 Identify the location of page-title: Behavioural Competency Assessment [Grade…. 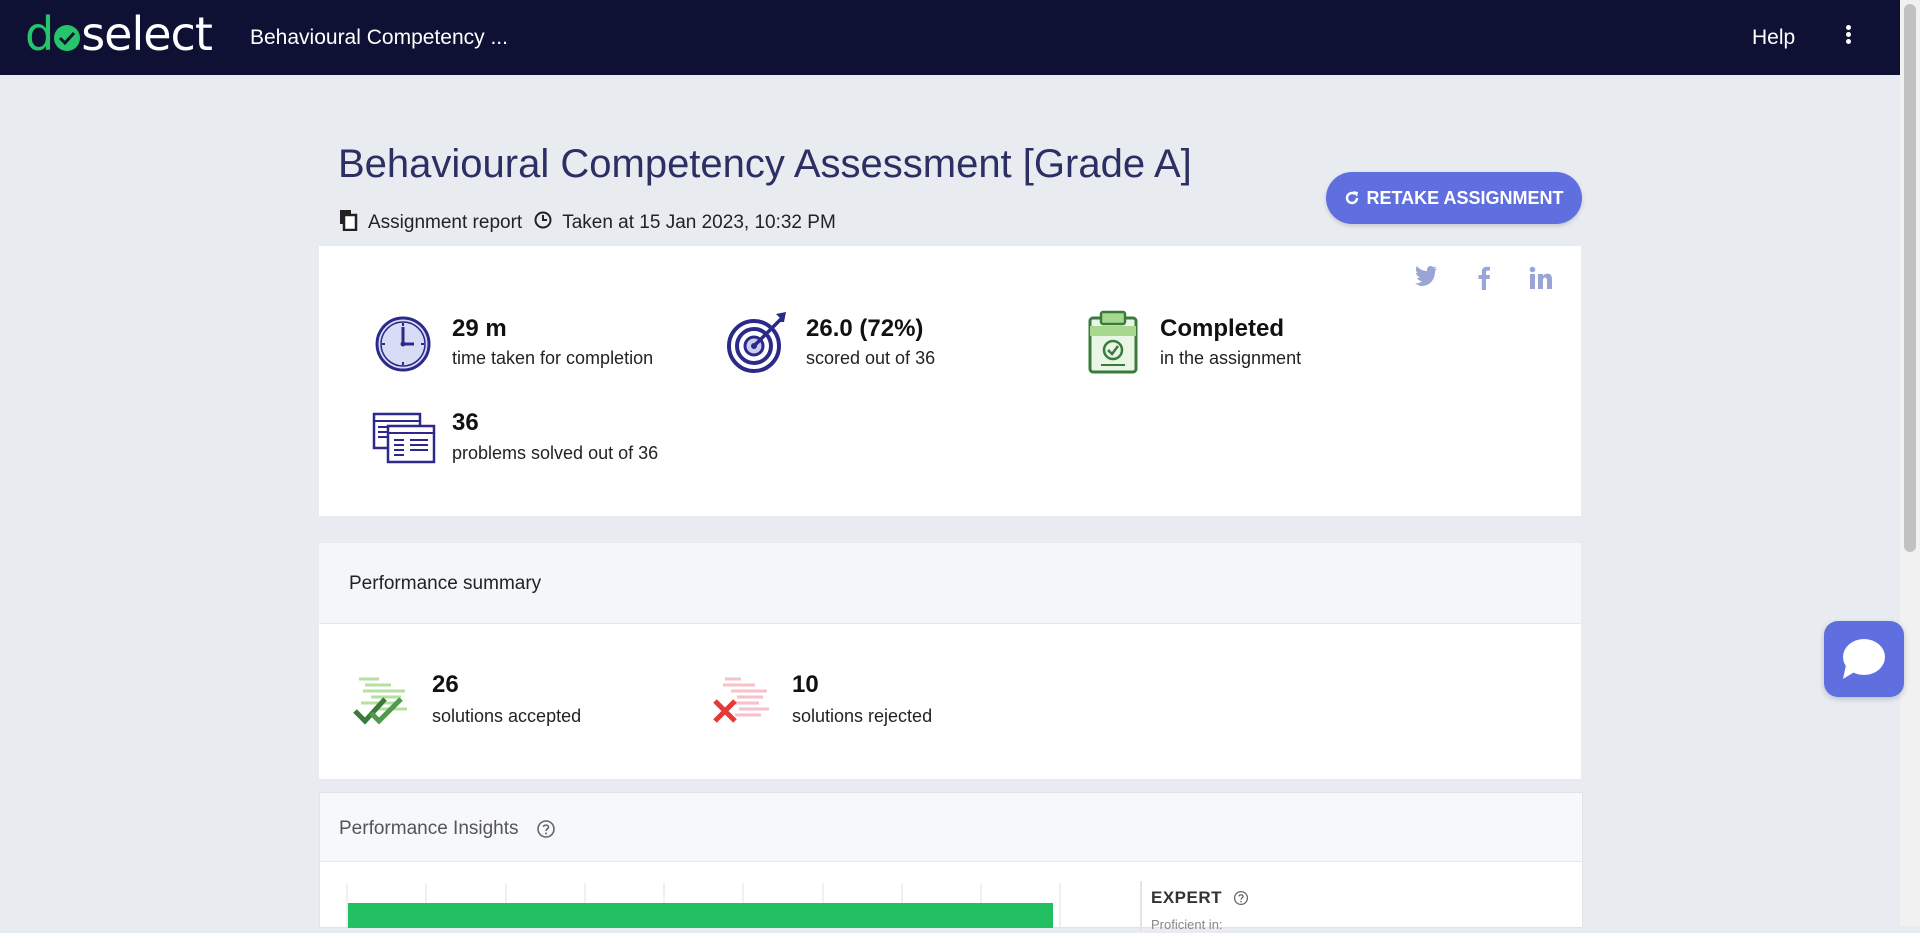
(765, 164).